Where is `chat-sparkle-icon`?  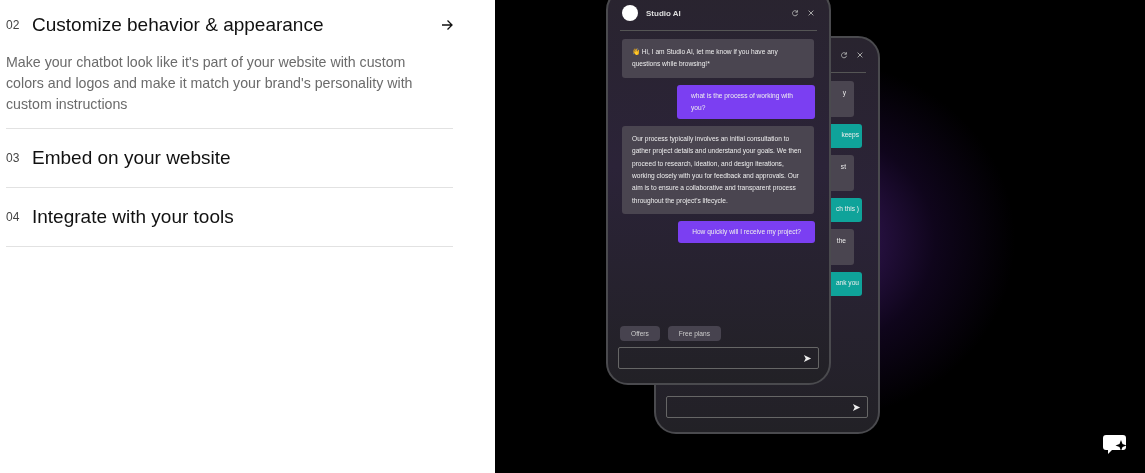 chat-sparkle-icon is located at coordinates (1116, 445).